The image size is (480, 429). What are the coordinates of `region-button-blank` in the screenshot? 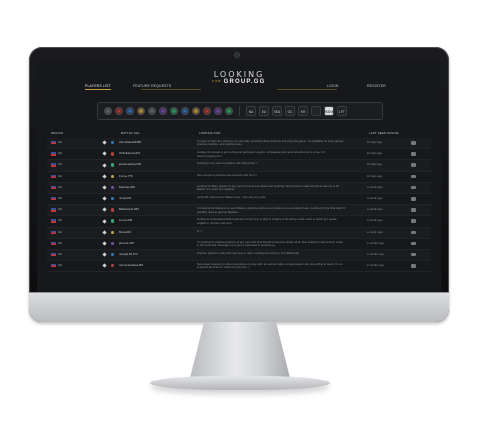 It's located at (316, 111).